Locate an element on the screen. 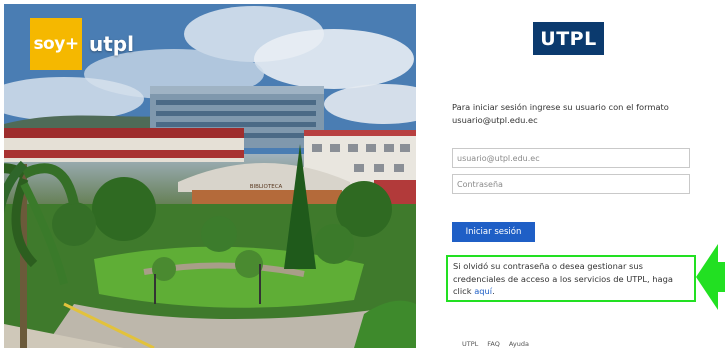 This screenshot has width=725, height=350. footer-link-faq: FAQ is located at coordinates (493, 344).